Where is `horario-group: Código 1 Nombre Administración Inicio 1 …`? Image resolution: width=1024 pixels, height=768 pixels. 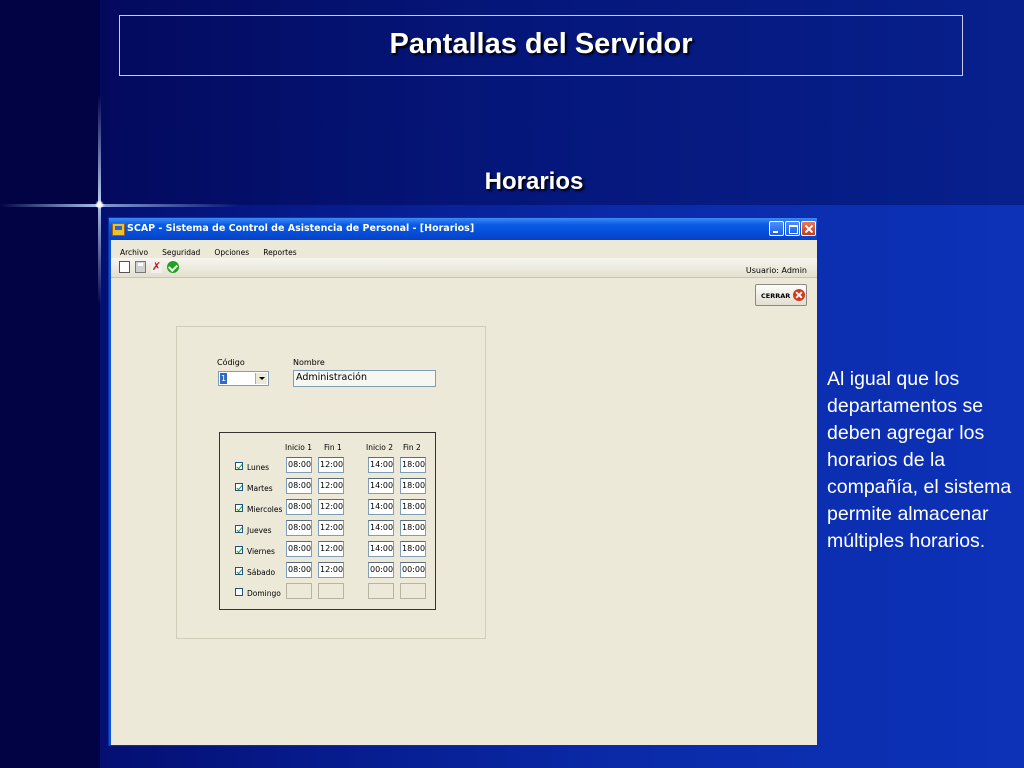 horario-group: Código 1 Nombre Administración Inicio 1 … is located at coordinates (331, 482).